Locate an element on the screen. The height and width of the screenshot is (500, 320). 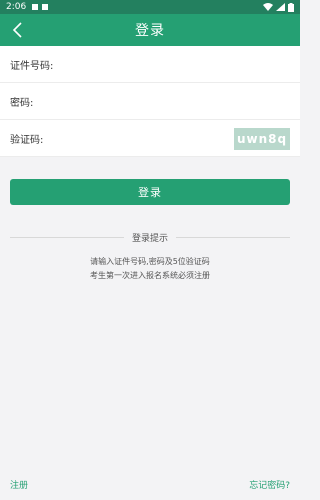
page-title: 登录 is located at coordinates (150, 31).